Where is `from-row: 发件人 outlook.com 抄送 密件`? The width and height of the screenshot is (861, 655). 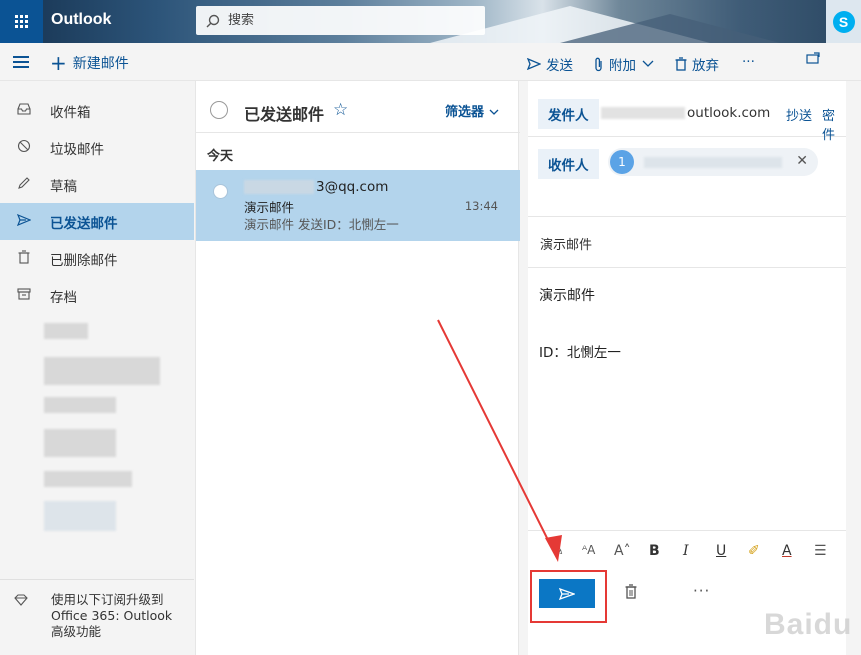
from-row: 发件人 outlook.com 抄送 密件 is located at coordinates (687, 112).